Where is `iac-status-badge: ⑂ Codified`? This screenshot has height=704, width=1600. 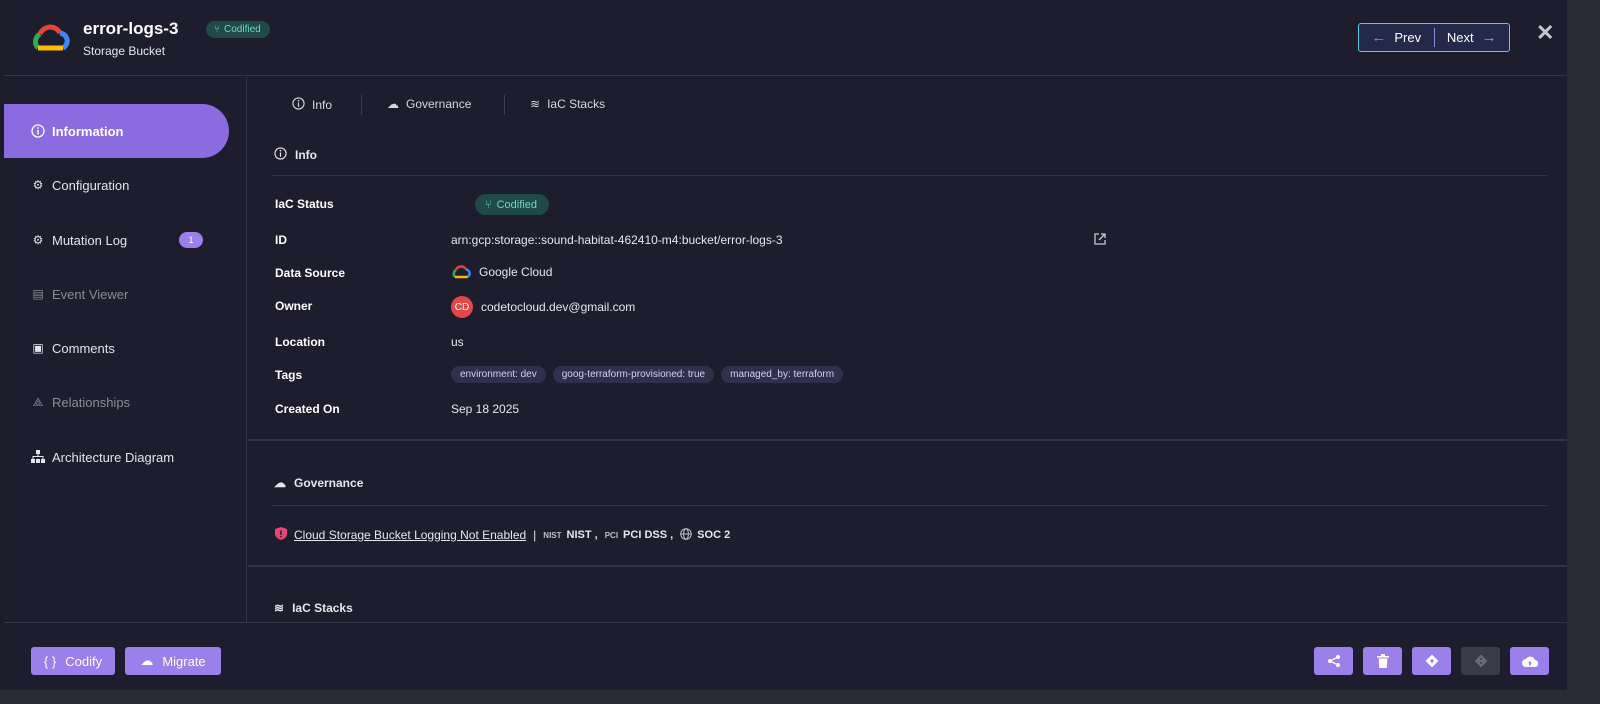 iac-status-badge: ⑂ Codified is located at coordinates (512, 204).